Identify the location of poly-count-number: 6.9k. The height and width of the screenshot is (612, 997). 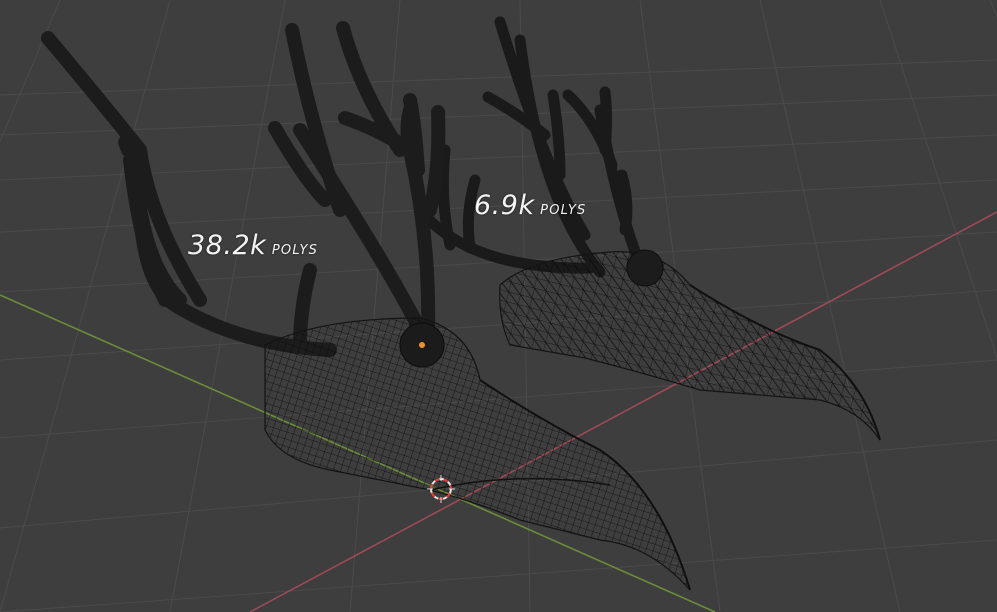
(504, 205).